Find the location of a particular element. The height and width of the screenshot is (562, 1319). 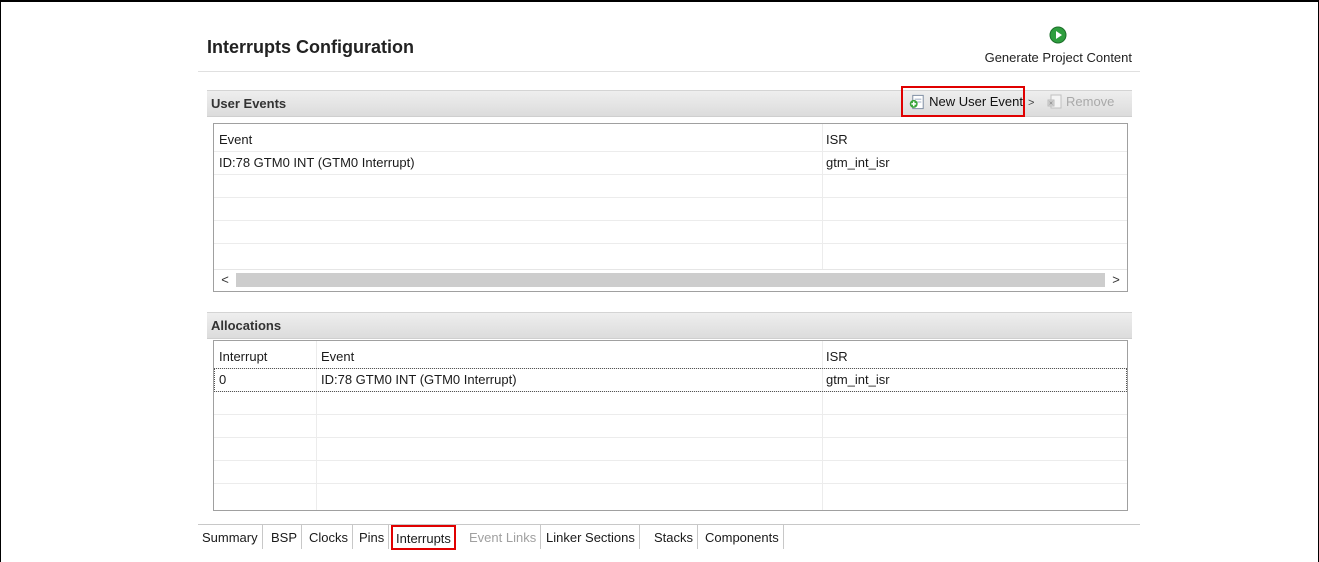

remove-document-icon is located at coordinates (1054, 101).